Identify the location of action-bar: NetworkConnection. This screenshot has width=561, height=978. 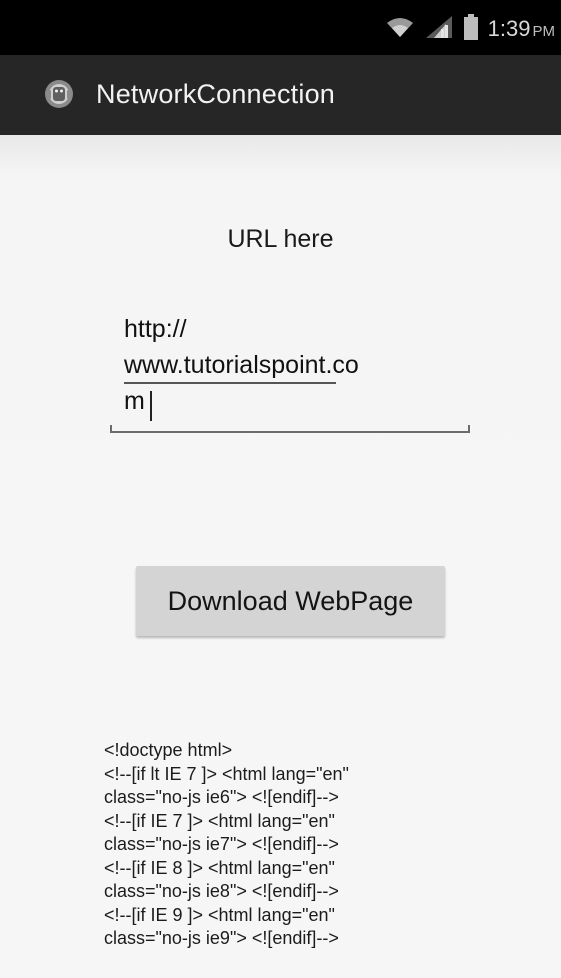
(280, 95).